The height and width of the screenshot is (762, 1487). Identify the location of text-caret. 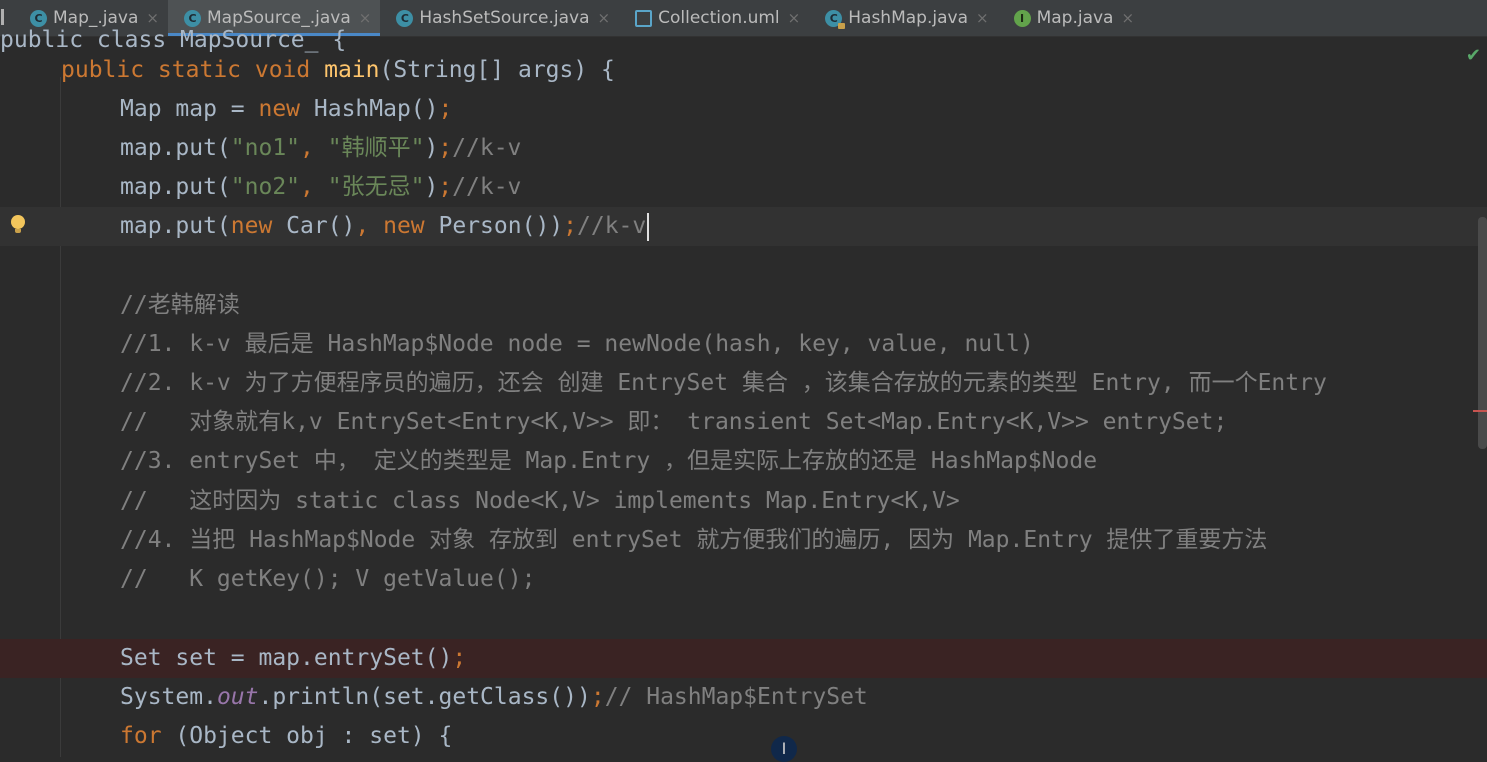
(648, 226).